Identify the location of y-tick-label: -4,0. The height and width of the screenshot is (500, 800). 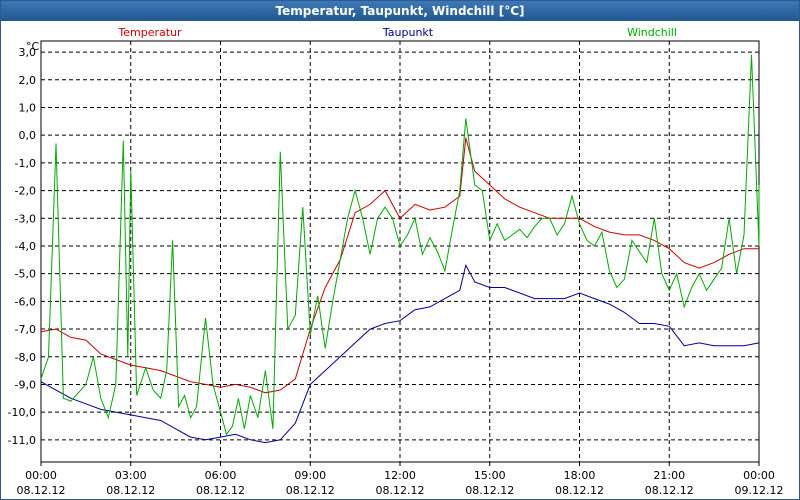
(25, 246).